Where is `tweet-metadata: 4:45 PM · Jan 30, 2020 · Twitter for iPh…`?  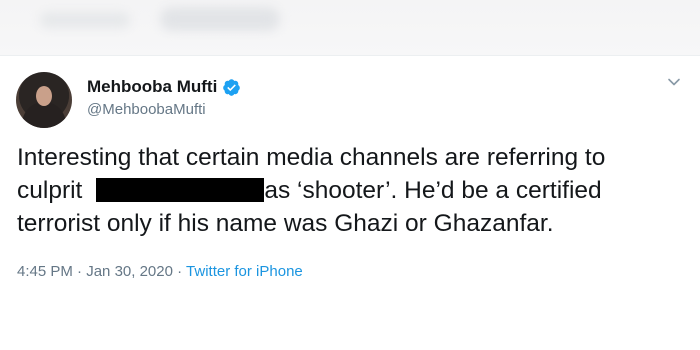
tweet-metadata: 4:45 PM · Jan 30, 2020 · Twitter for iPh… is located at coordinates (160, 271).